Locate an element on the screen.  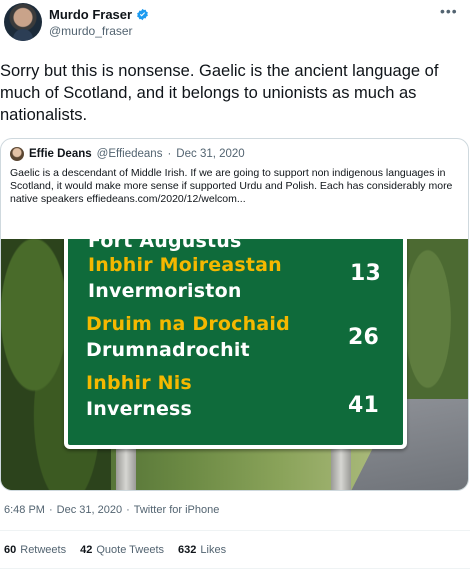
author-name-row: Murdo Fraser is located at coordinates (99, 14).